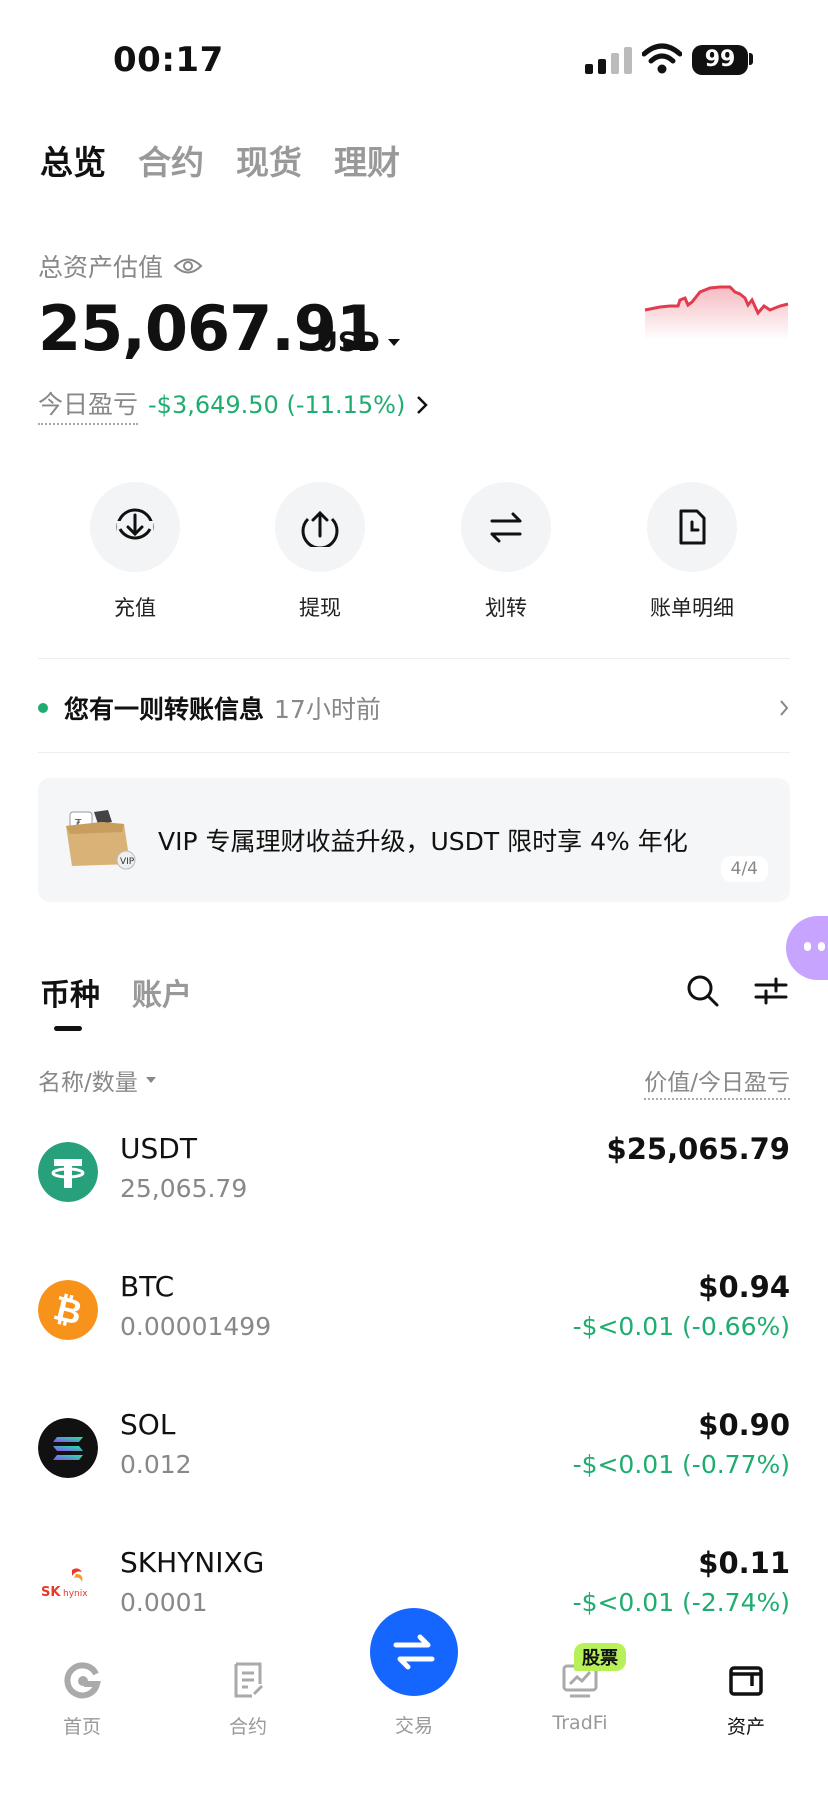  I want to click on transfer-icon, so click(506, 527).